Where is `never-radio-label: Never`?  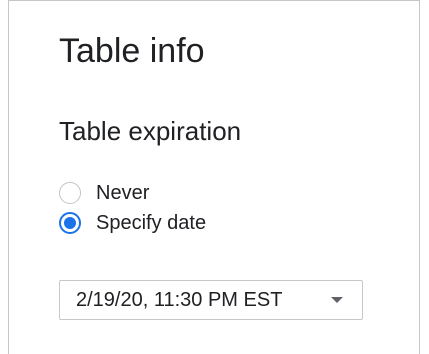 never-radio-label: Never is located at coordinates (123, 193).